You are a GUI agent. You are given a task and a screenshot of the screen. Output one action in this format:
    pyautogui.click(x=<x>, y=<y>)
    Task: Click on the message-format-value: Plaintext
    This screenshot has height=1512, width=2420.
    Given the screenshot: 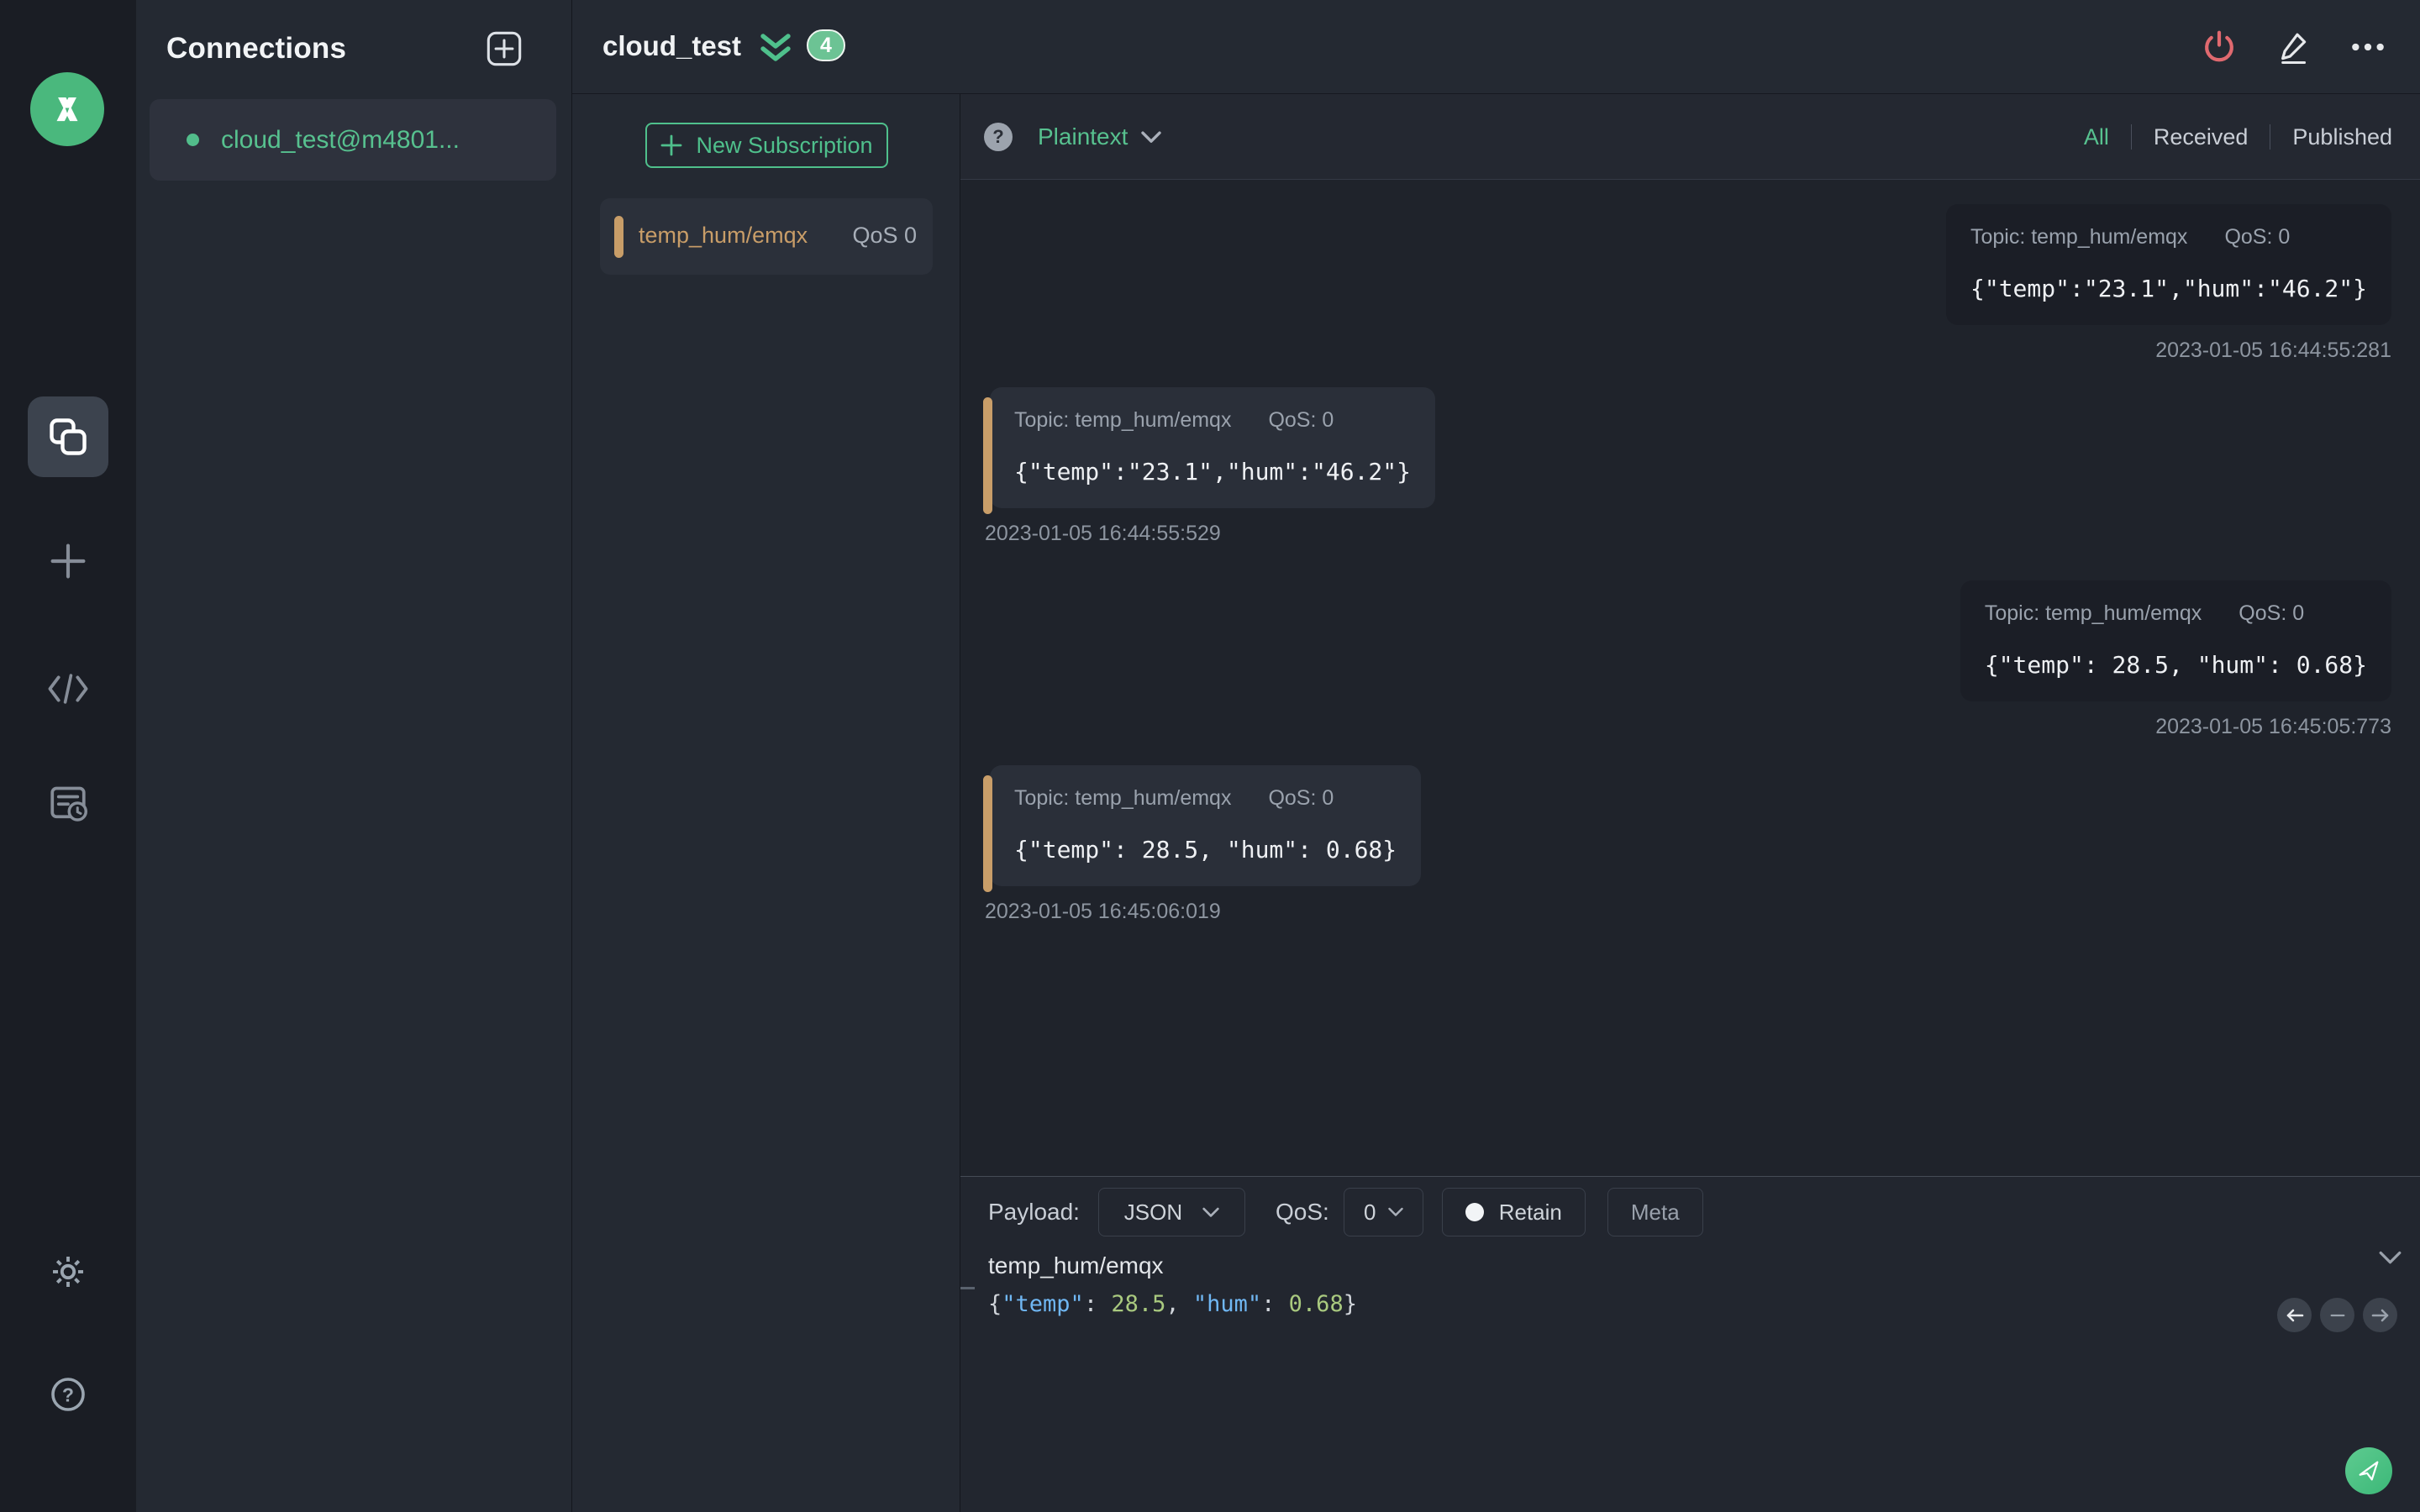 What is the action you would take?
    pyautogui.click(x=1083, y=136)
    